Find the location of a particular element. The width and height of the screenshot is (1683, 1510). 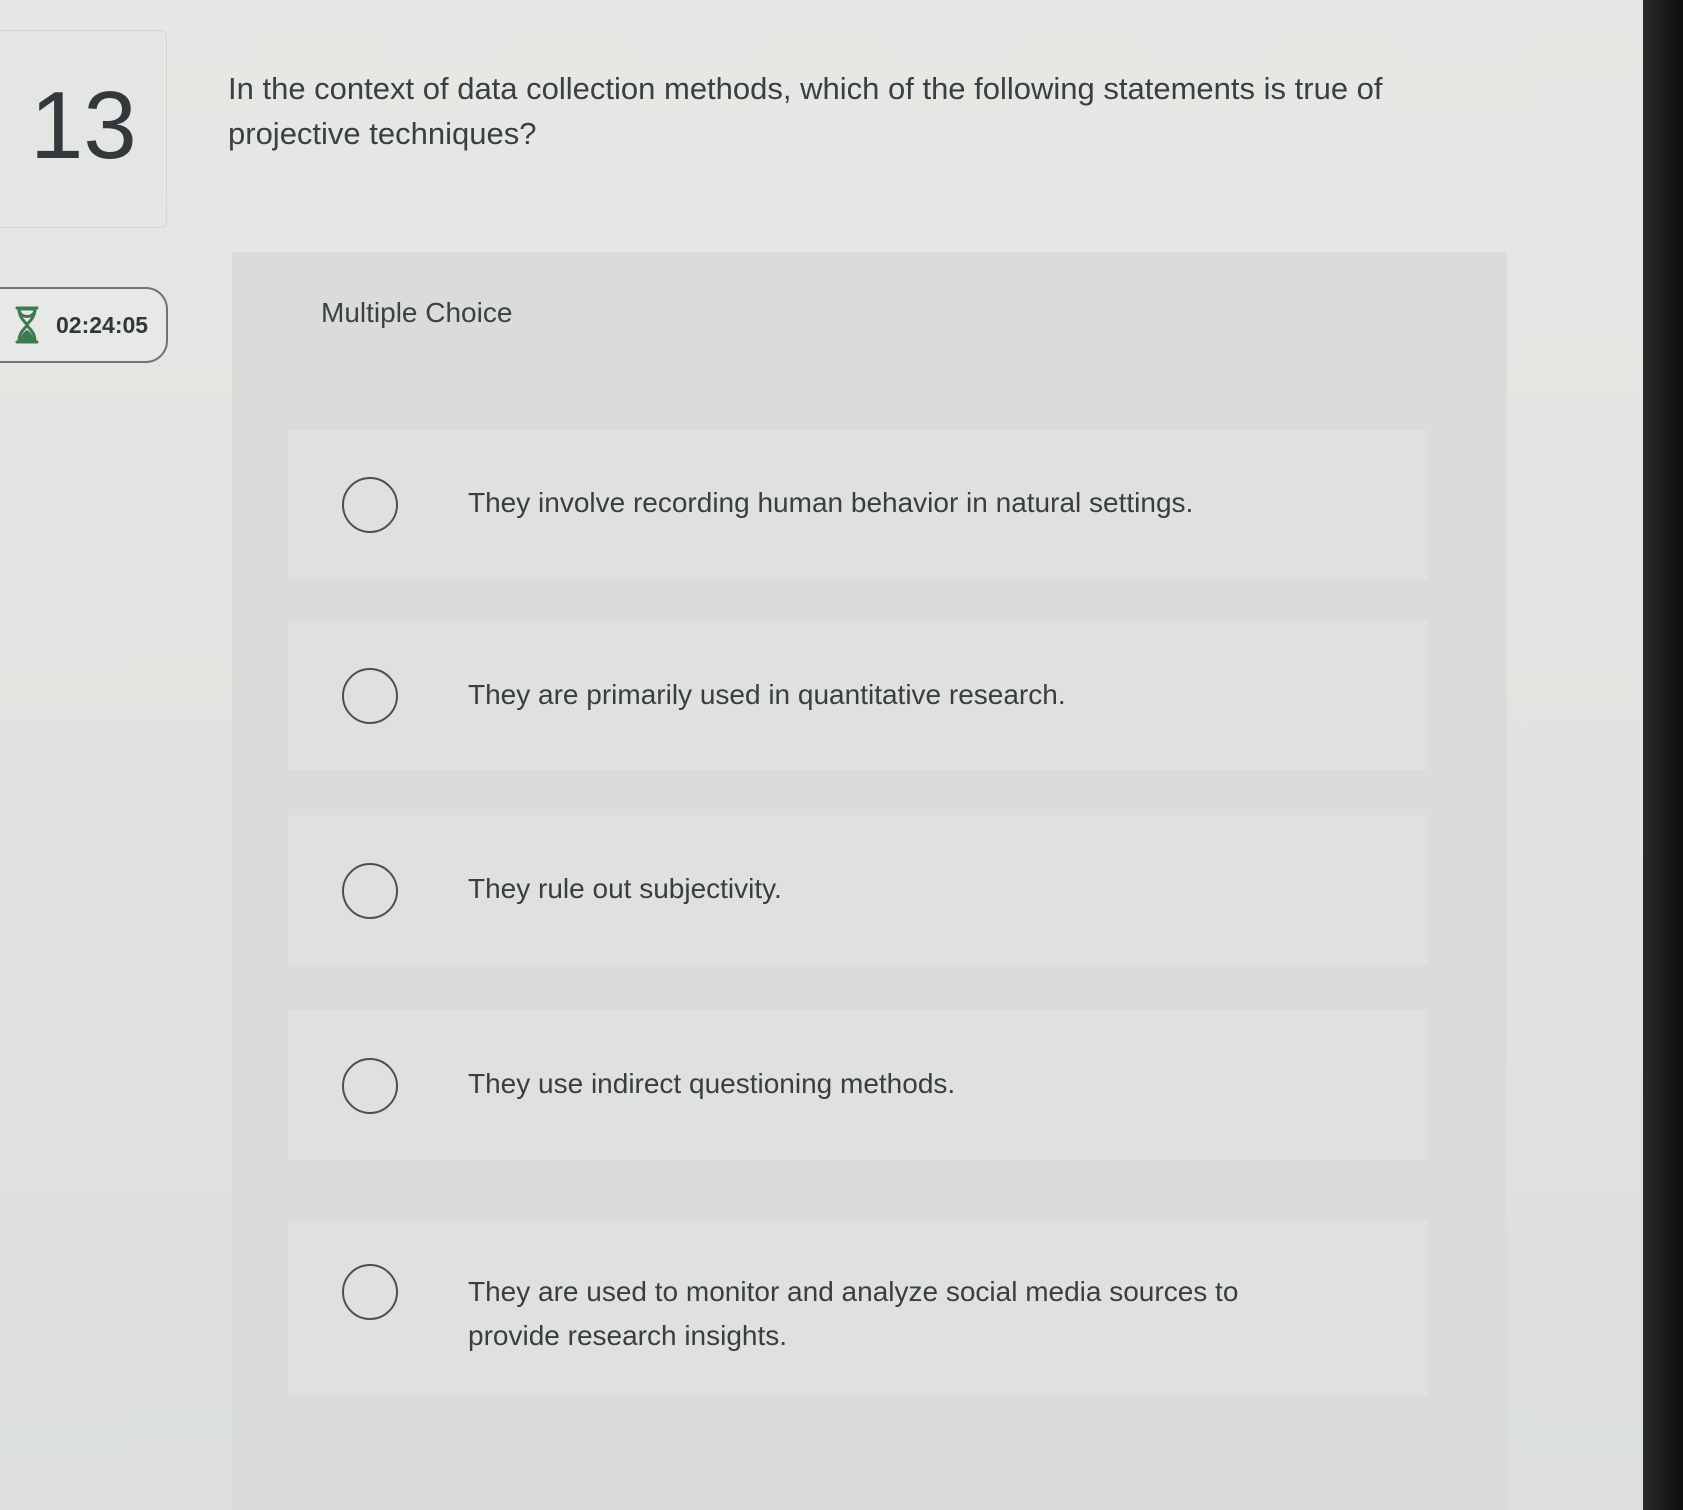

answer-option-3: They rule out subjectivity. is located at coordinates (858, 890).